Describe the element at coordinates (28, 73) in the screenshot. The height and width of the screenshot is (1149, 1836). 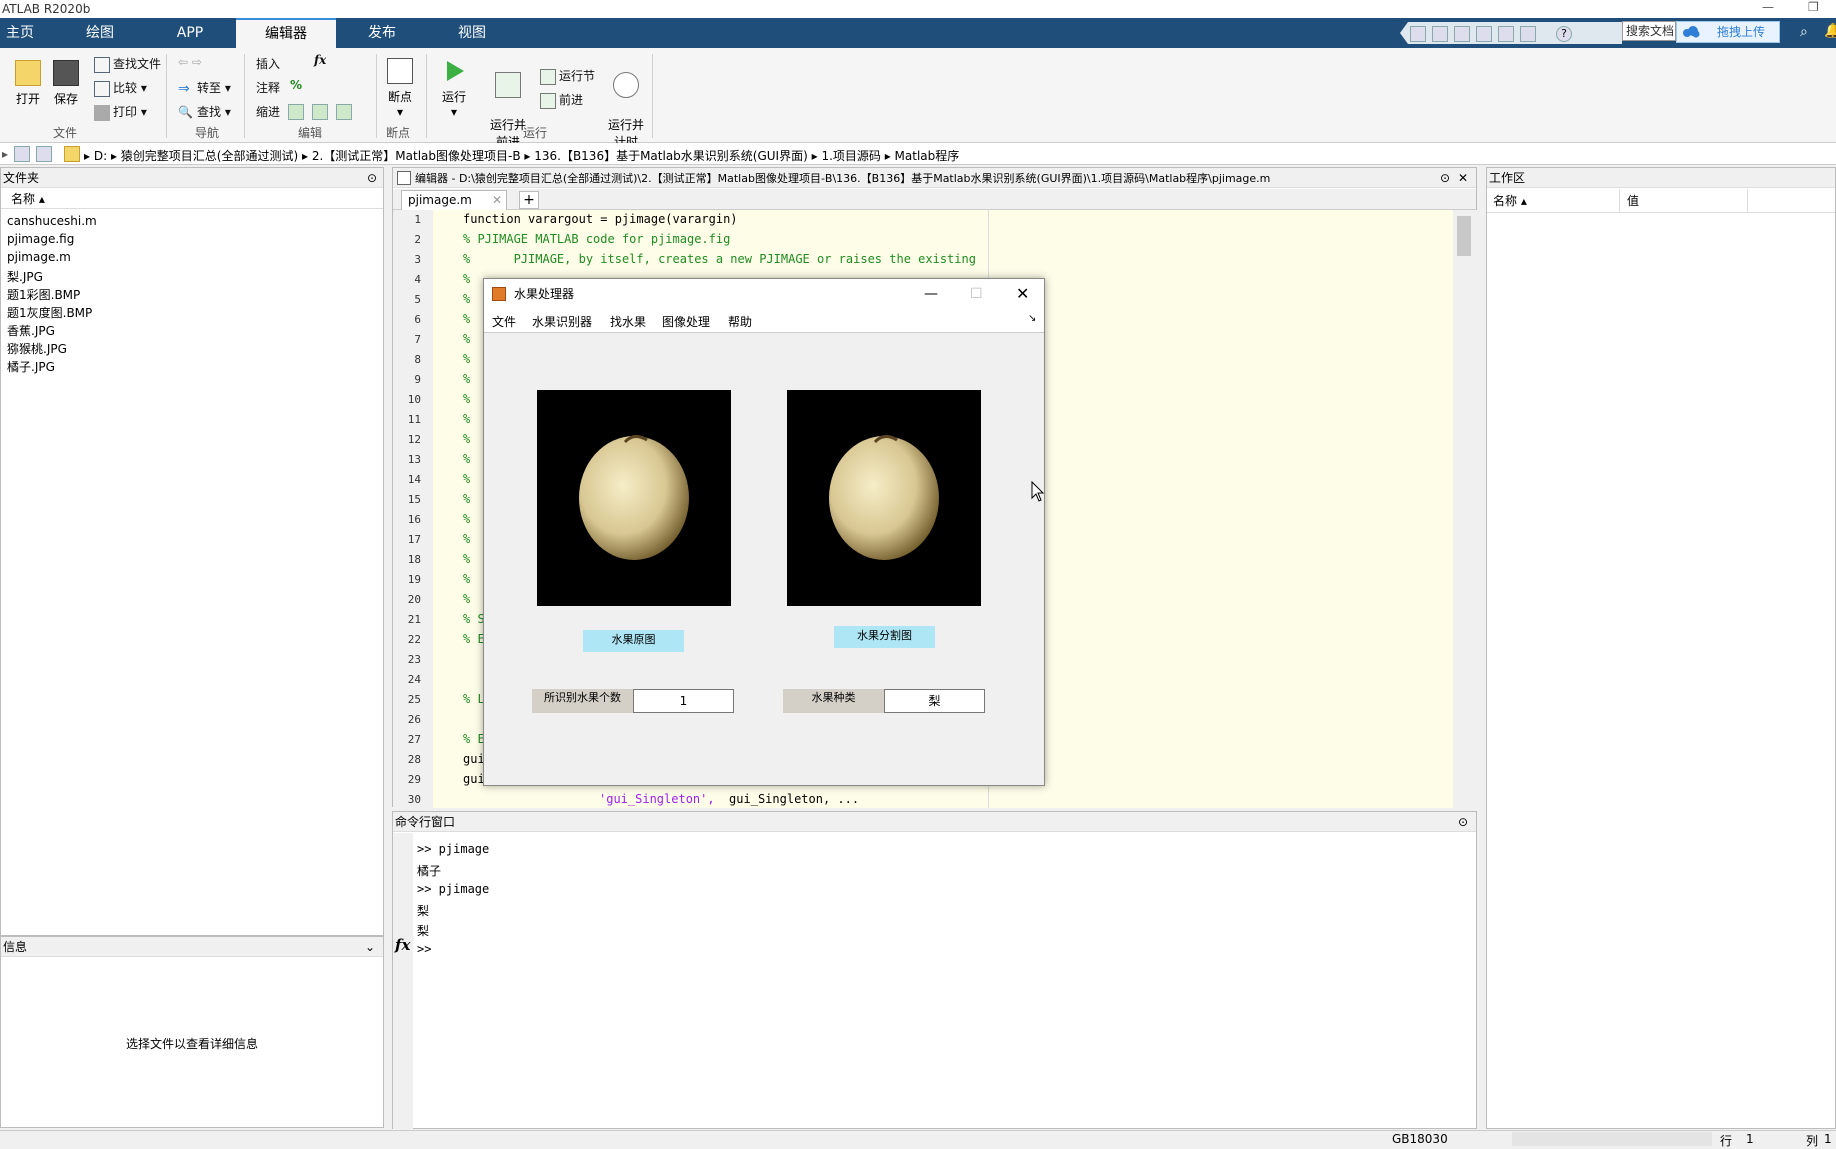
I see `folder-icon` at that location.